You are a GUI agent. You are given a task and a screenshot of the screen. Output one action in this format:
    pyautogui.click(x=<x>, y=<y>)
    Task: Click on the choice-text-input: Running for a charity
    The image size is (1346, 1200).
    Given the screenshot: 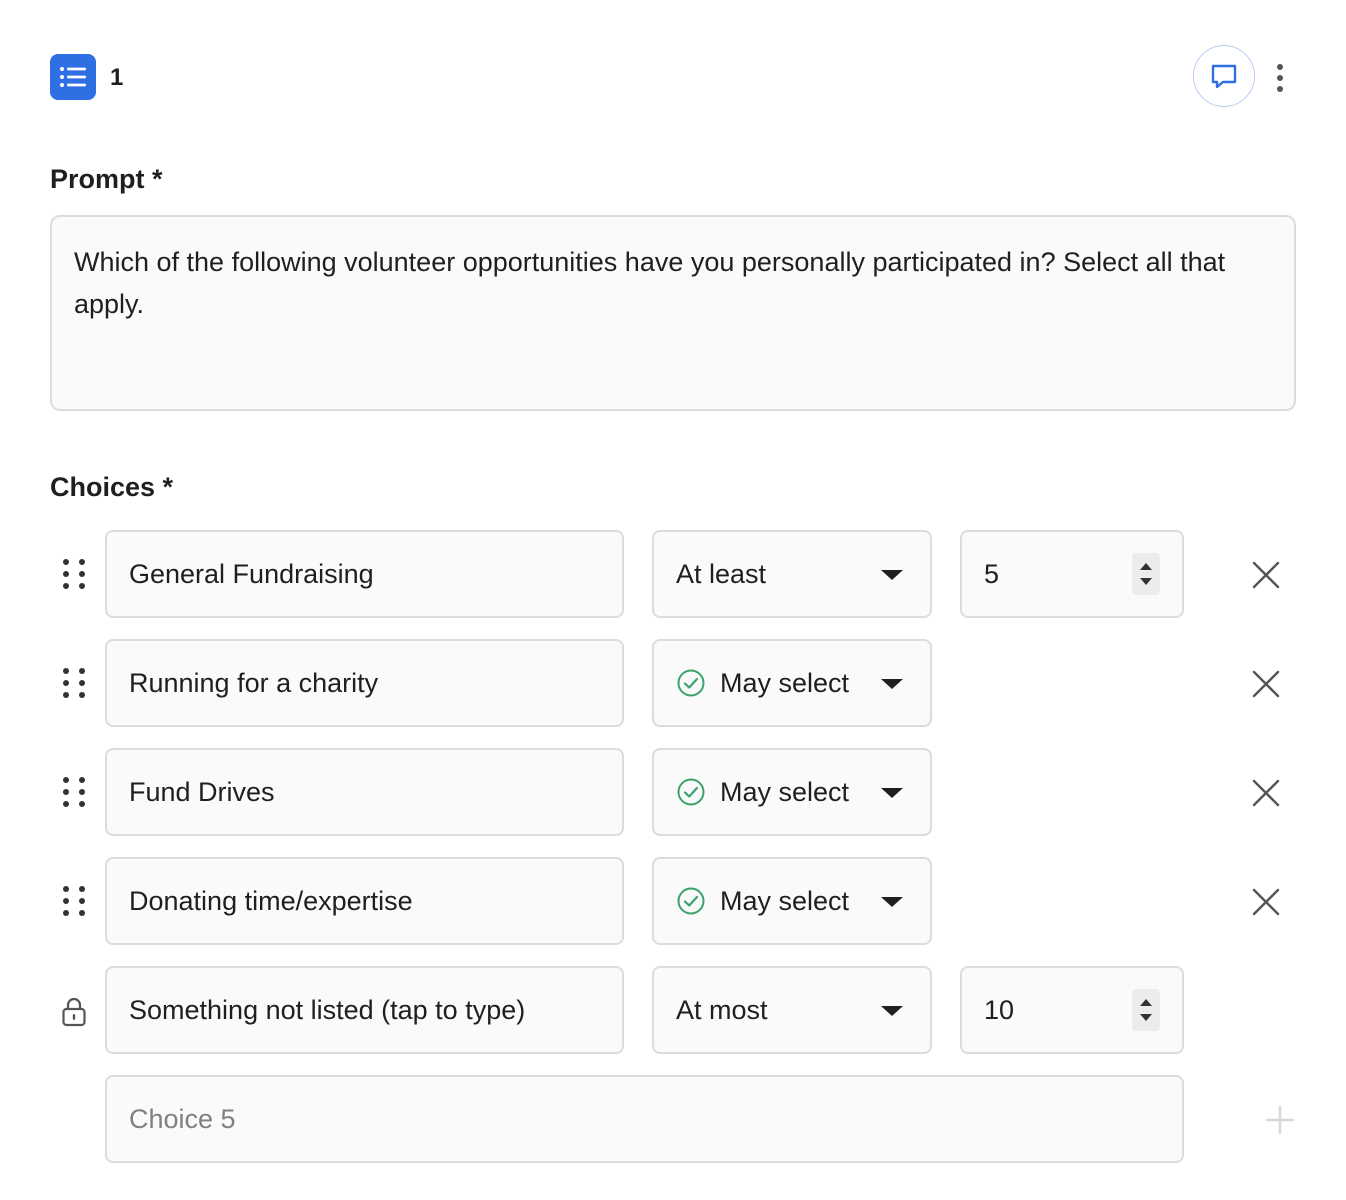 What is the action you would take?
    pyautogui.click(x=364, y=683)
    